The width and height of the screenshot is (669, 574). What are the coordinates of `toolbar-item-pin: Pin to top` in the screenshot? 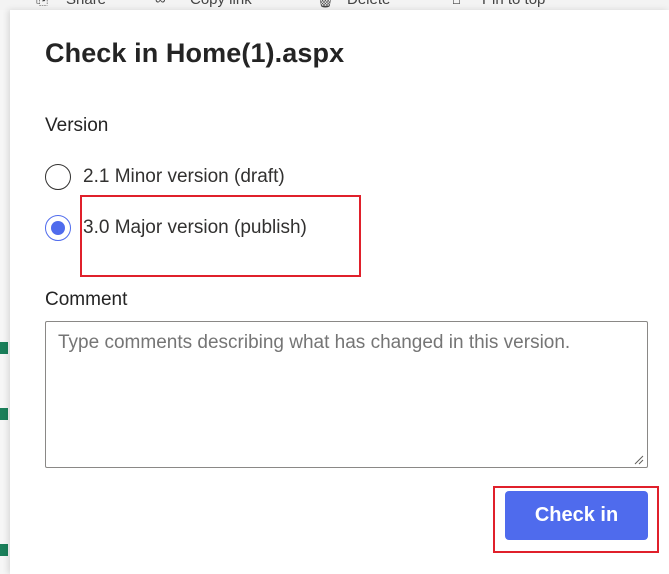 It's located at (513, 4).